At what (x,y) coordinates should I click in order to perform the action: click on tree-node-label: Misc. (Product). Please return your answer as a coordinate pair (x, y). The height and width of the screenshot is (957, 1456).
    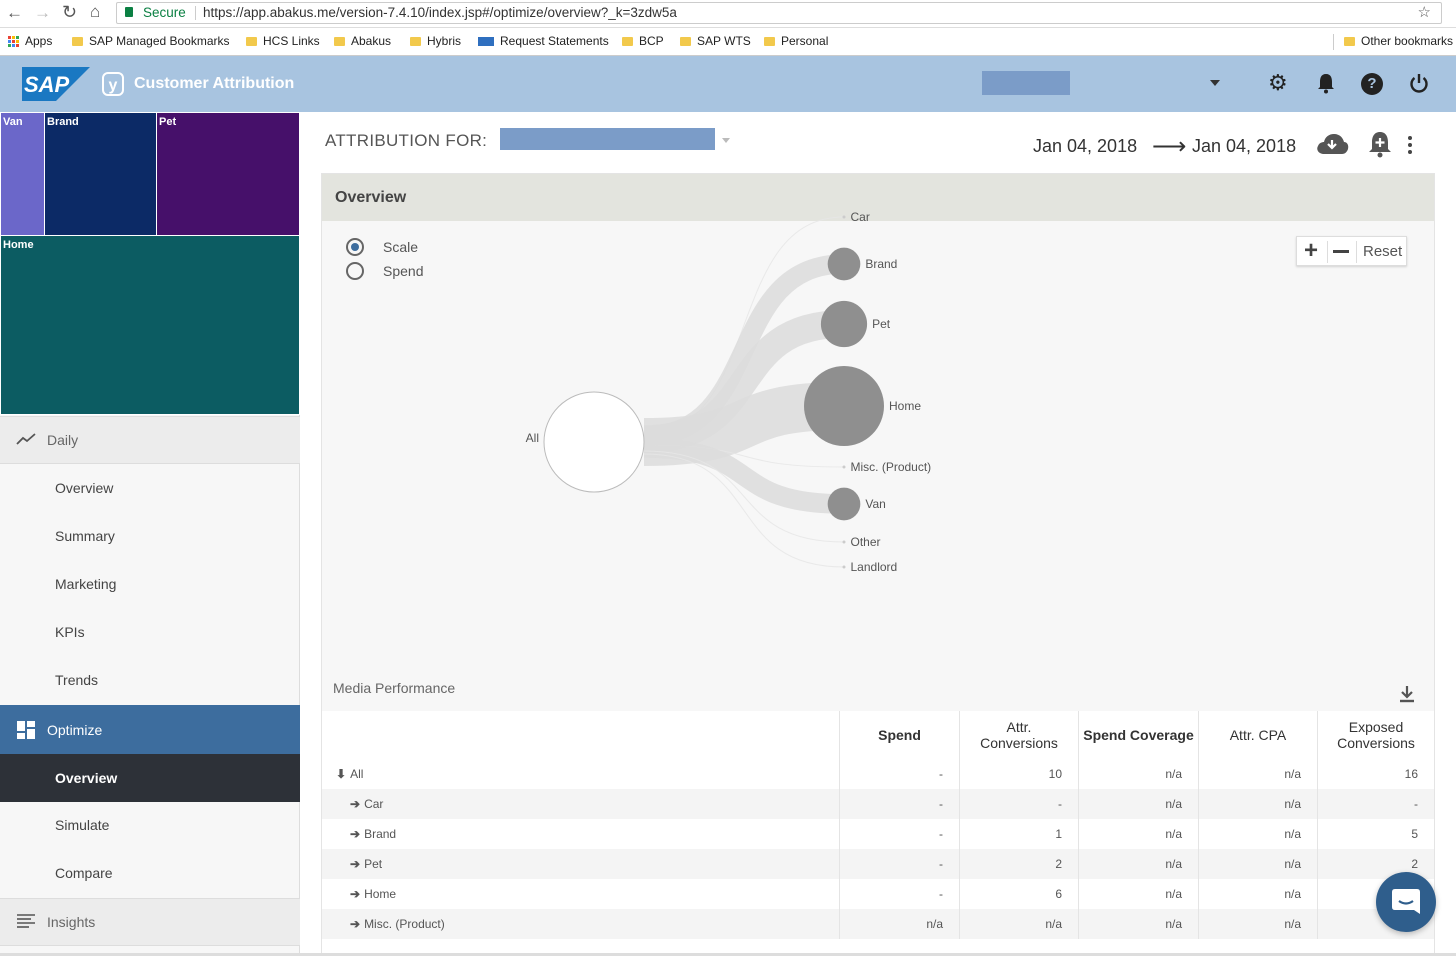
    Looking at the image, I should click on (891, 467).